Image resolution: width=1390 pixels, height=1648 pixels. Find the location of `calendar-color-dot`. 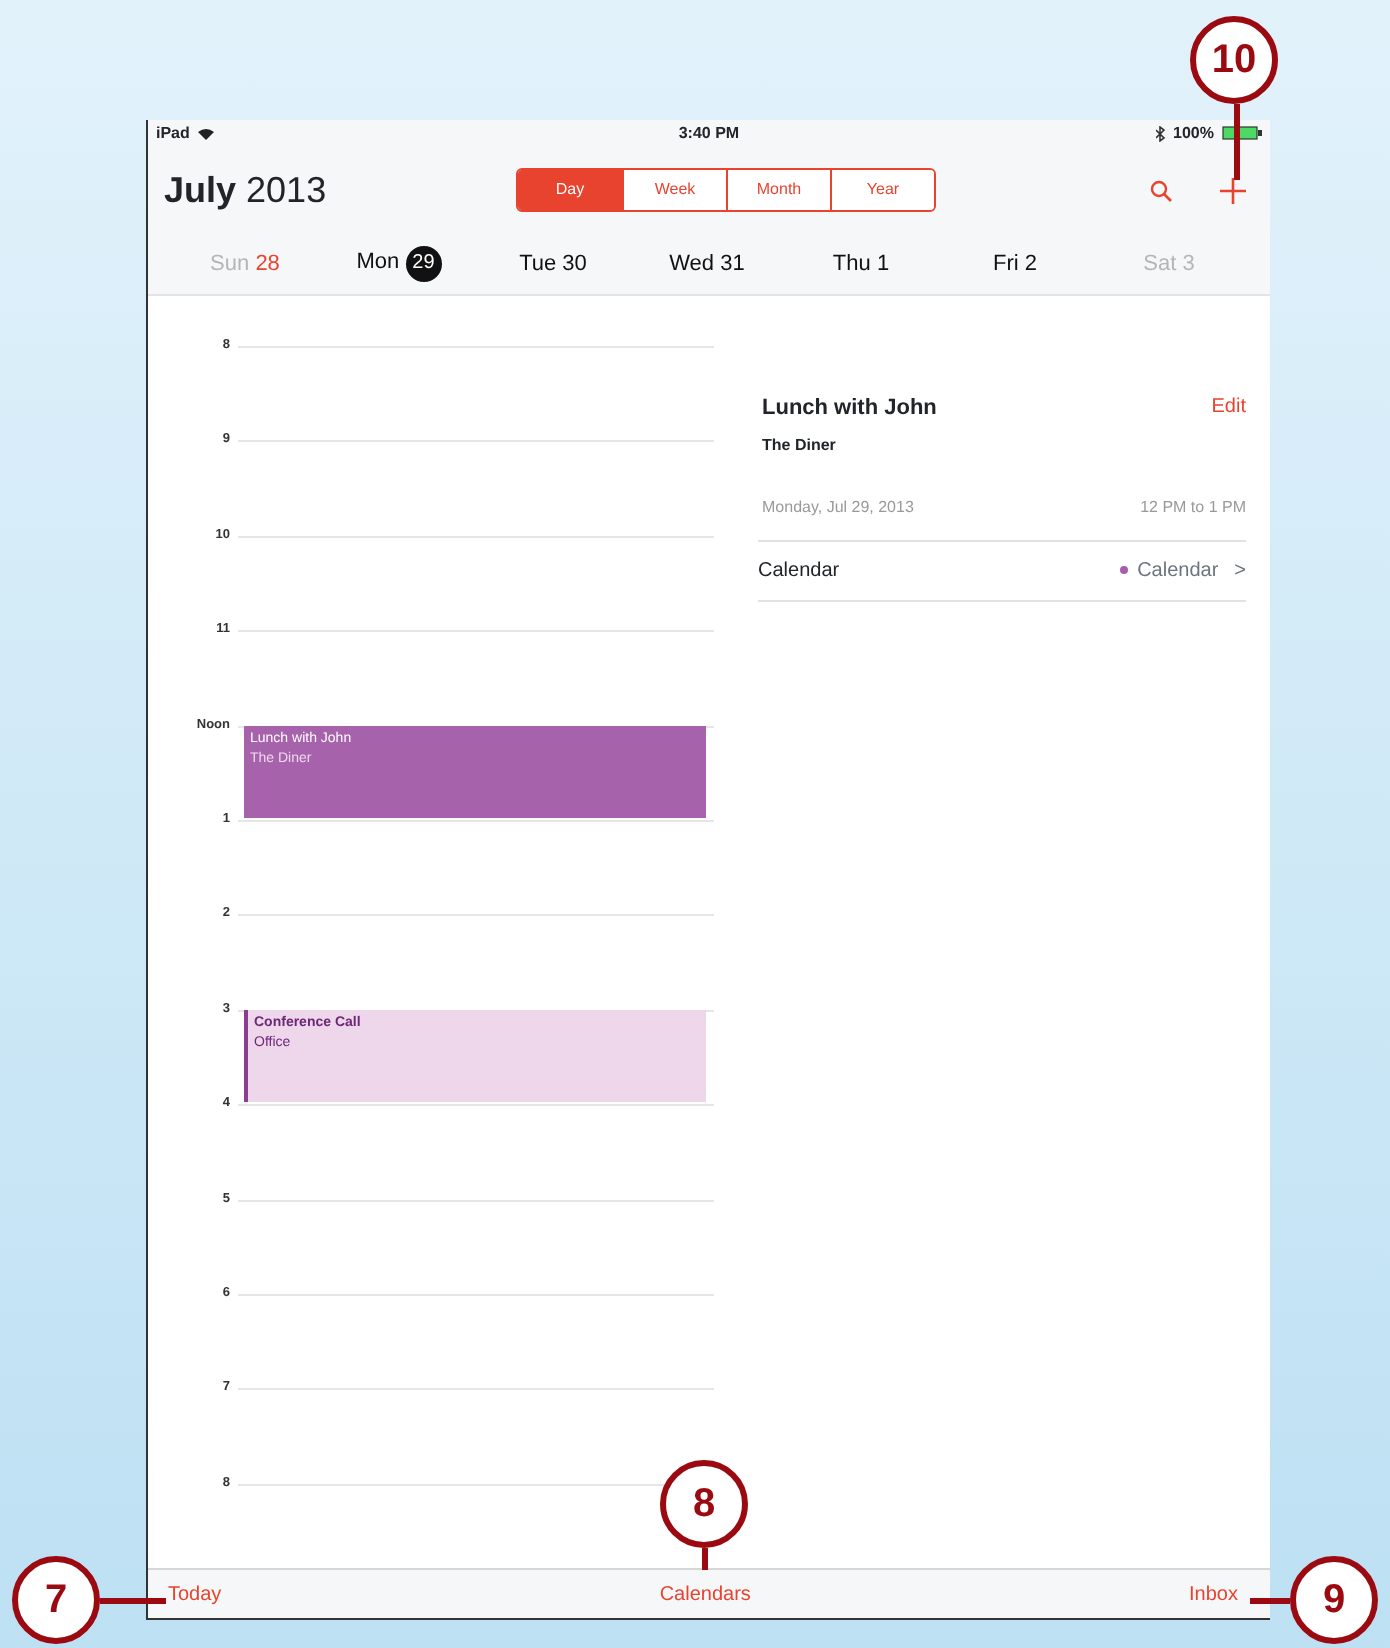

calendar-color-dot is located at coordinates (1123, 570).